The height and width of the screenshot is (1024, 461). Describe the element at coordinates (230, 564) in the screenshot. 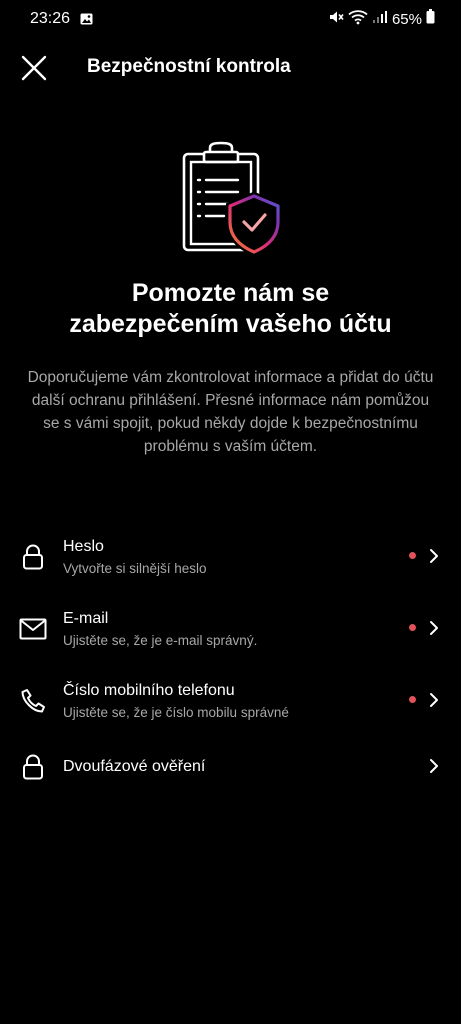

I see `password-item: Heslo Vytvořte si silnější heslo` at that location.